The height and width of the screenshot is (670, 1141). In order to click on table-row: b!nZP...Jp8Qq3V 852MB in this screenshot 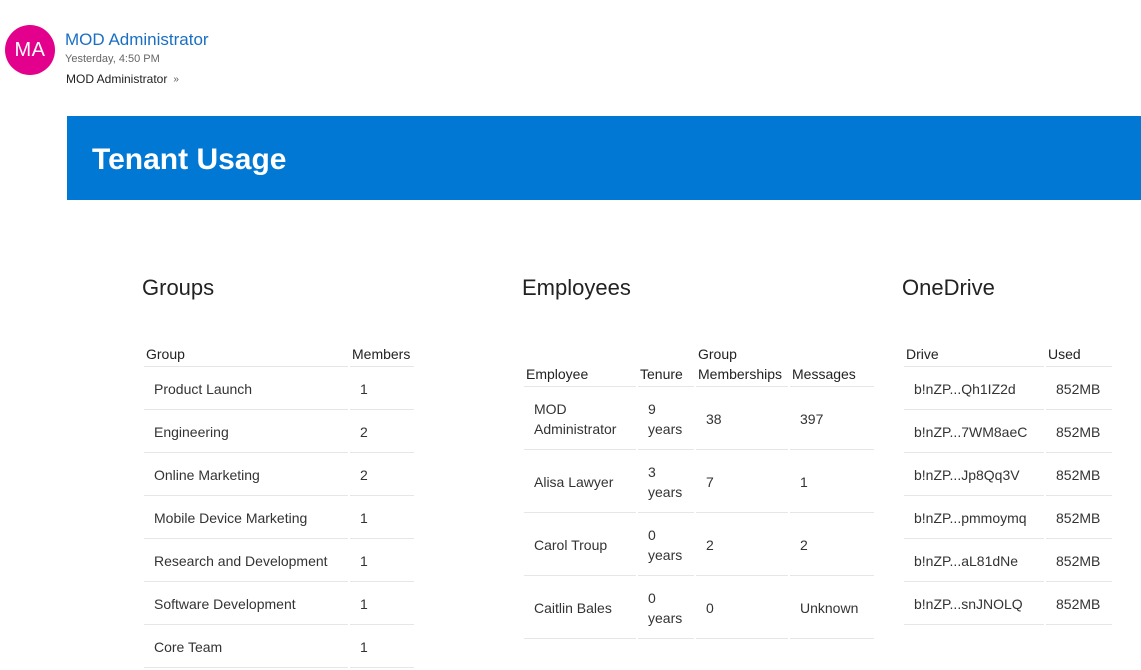, I will do `click(1008, 475)`.